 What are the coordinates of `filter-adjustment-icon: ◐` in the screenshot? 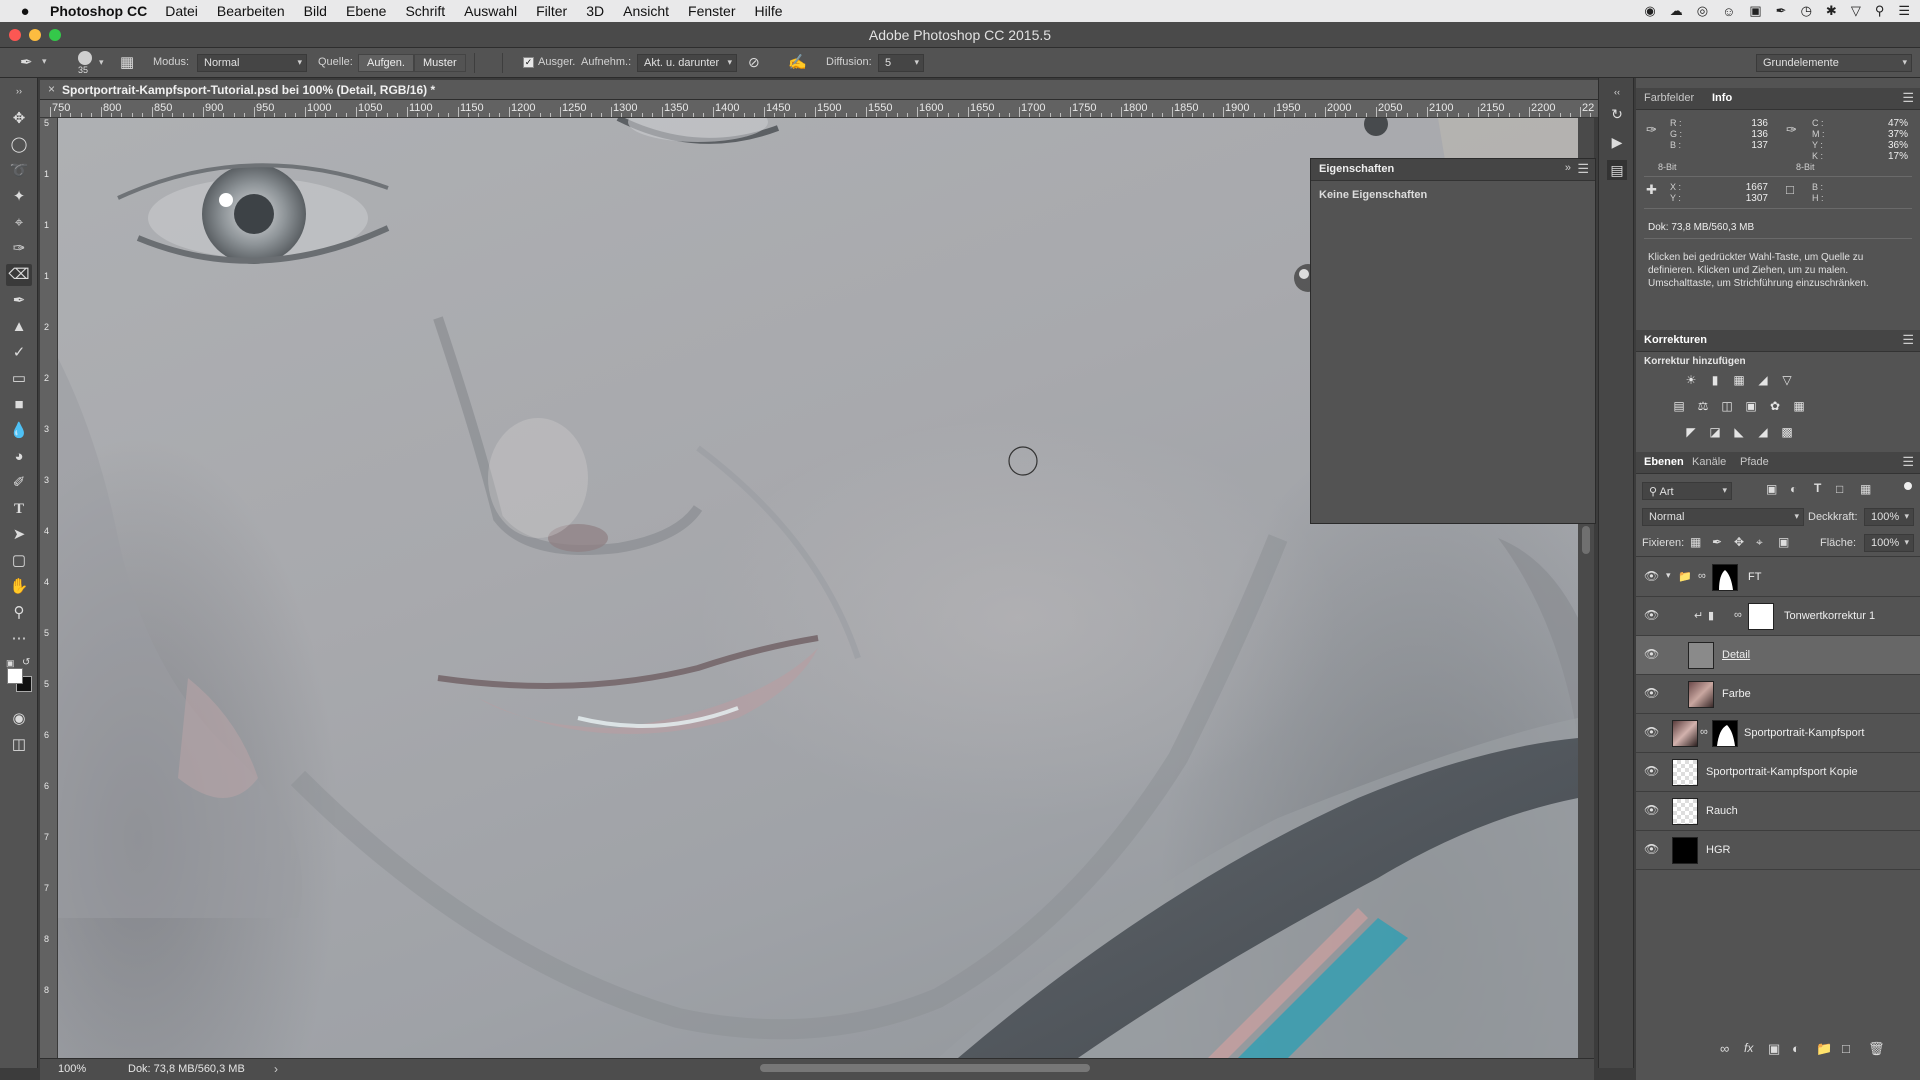 It's located at (1793, 489).